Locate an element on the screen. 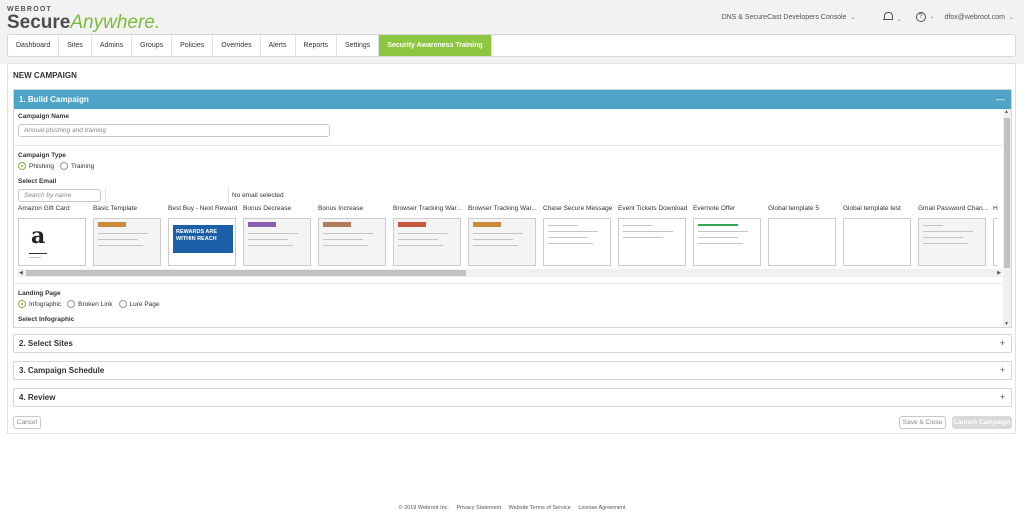  bell-icon is located at coordinates (888, 16).